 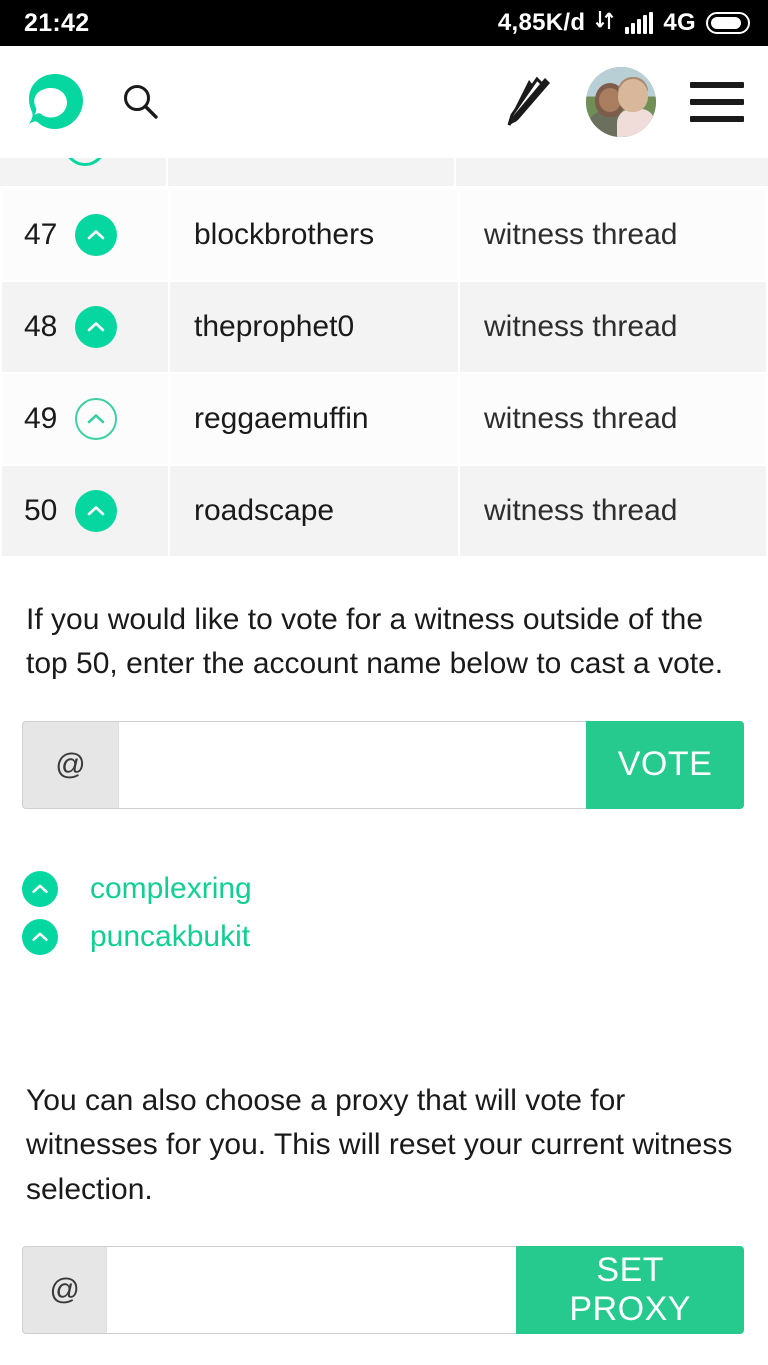 What do you see at coordinates (311, 1289) in the screenshot?
I see `proxy-account-input` at bounding box center [311, 1289].